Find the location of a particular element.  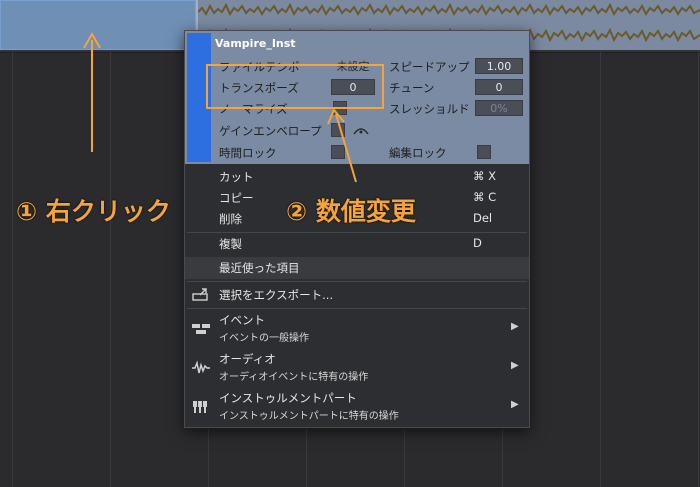

selected-region is located at coordinates (98, 25).